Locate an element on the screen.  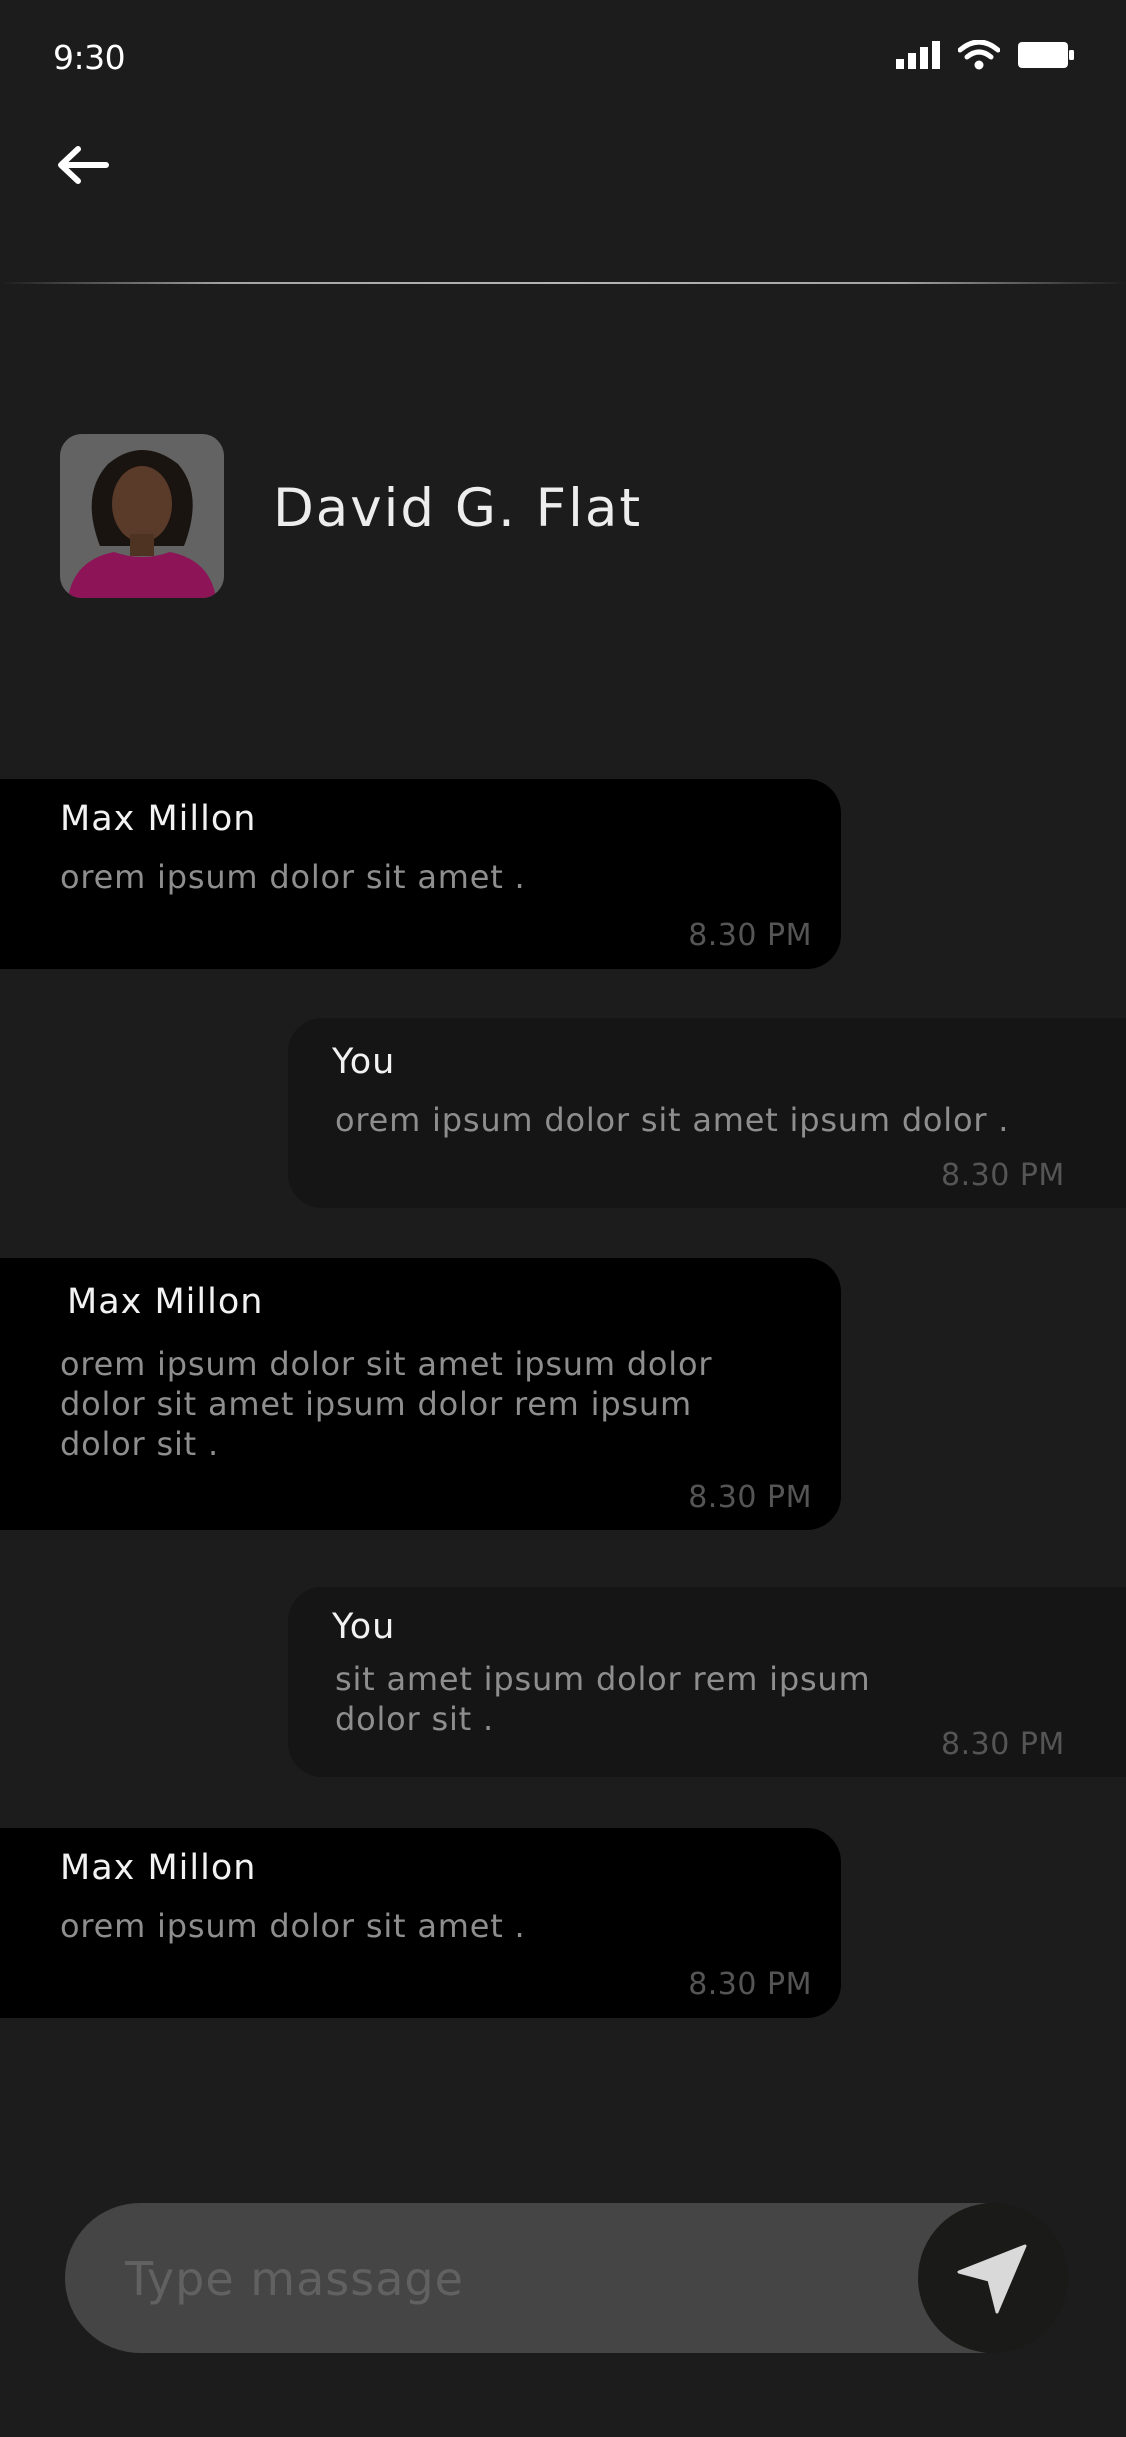
avatar is located at coordinates (142, 516).